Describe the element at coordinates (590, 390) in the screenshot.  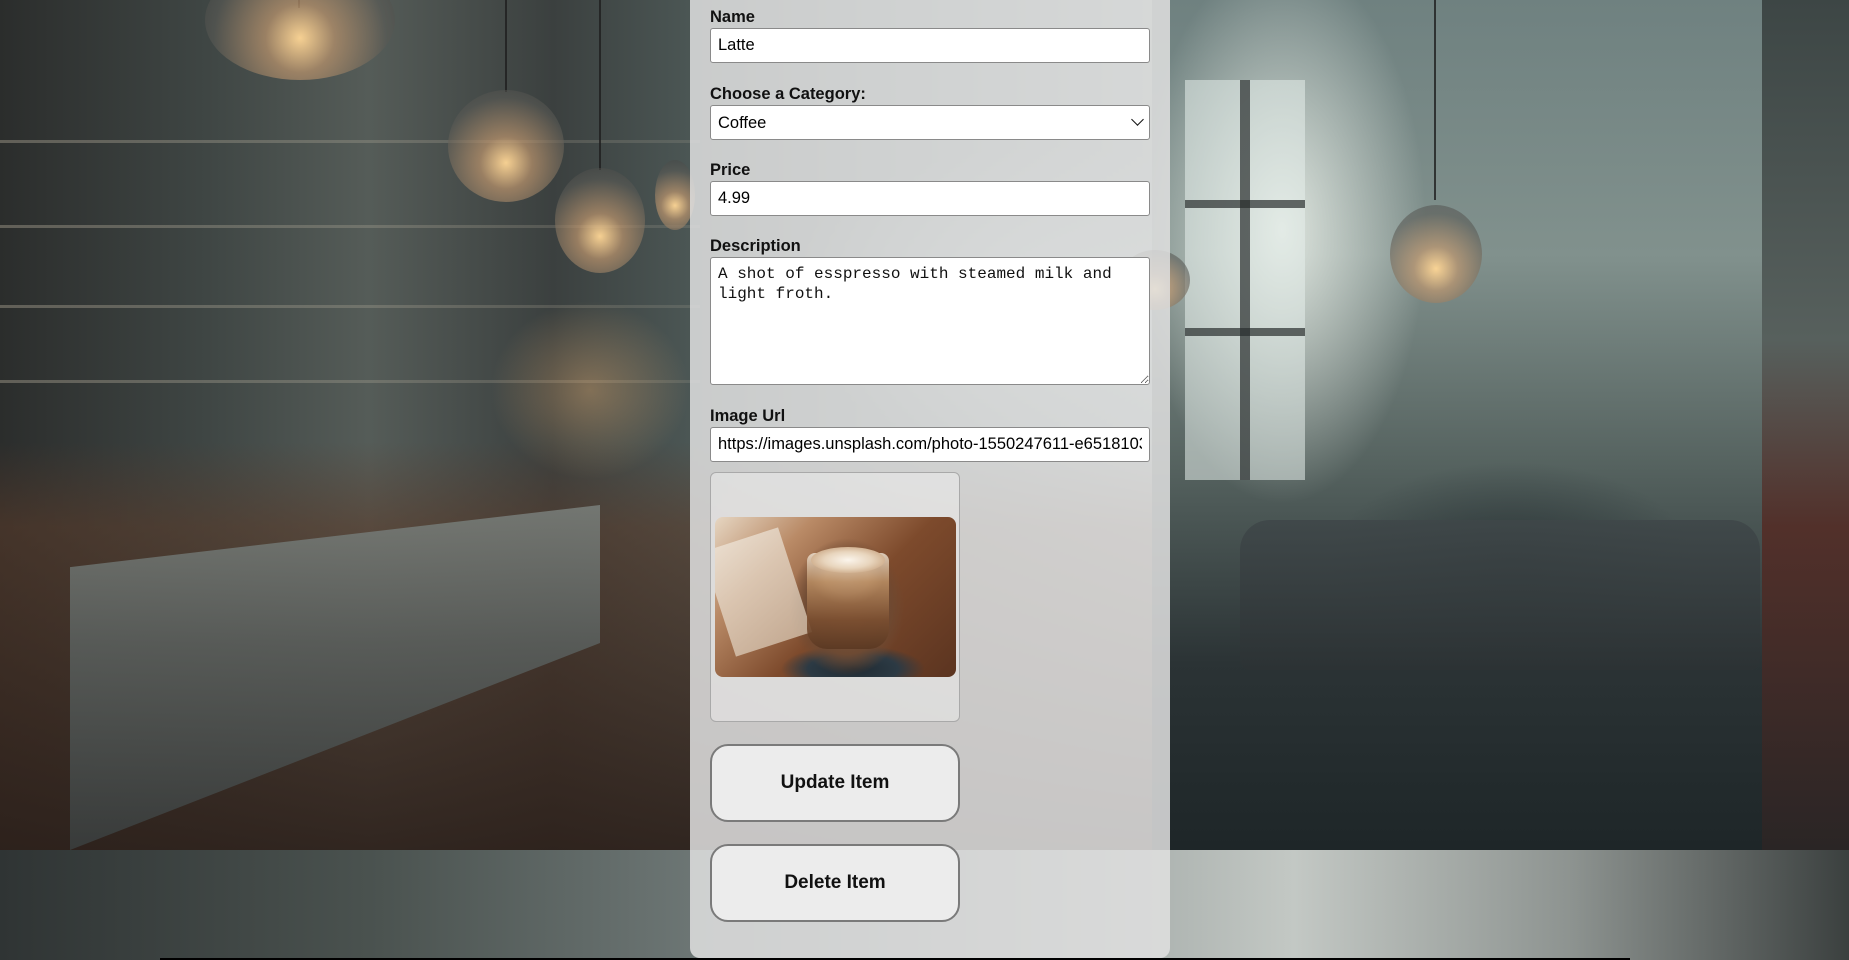
I see `background-shelf-glow` at that location.